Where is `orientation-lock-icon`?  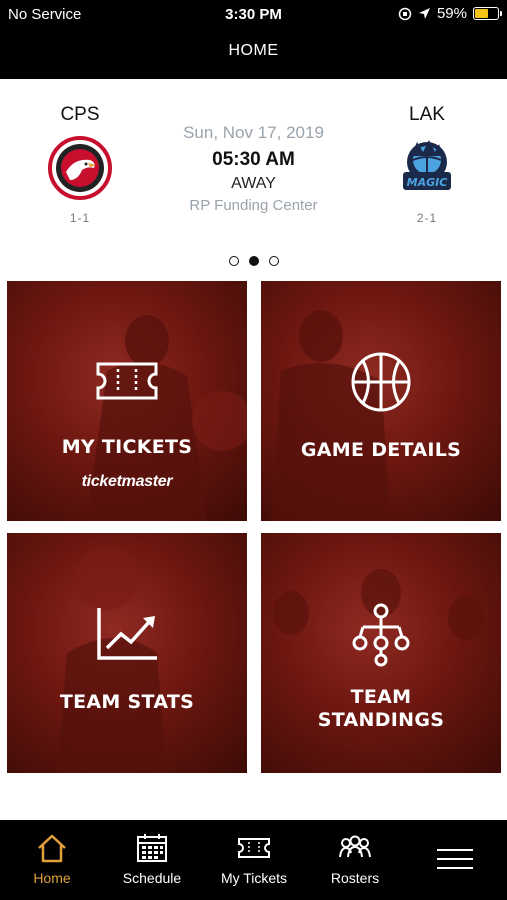
orientation-lock-icon is located at coordinates (405, 13).